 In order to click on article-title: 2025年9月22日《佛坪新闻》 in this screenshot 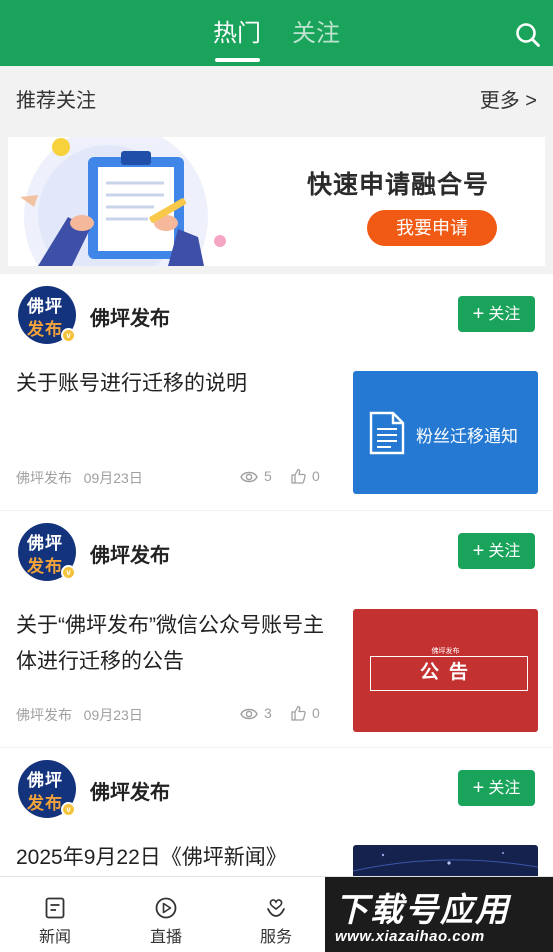, I will do `click(176, 858)`.